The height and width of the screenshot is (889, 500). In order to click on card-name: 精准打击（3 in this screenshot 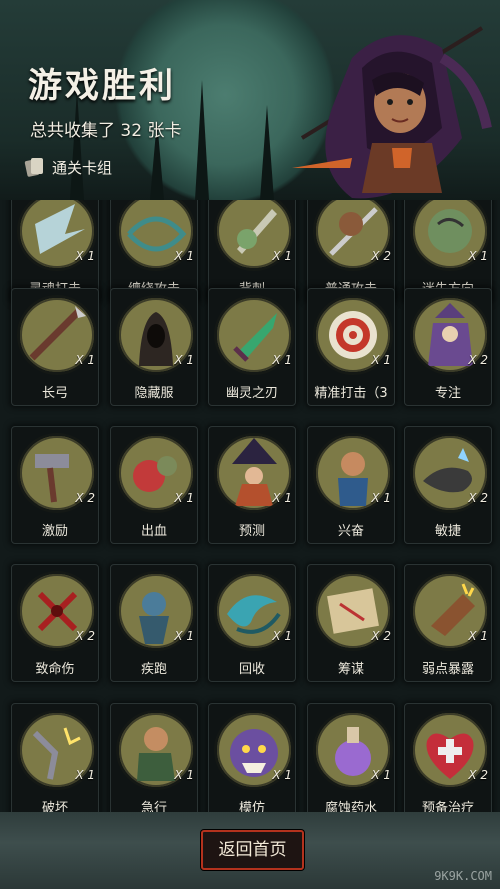, I will do `click(351, 393)`.